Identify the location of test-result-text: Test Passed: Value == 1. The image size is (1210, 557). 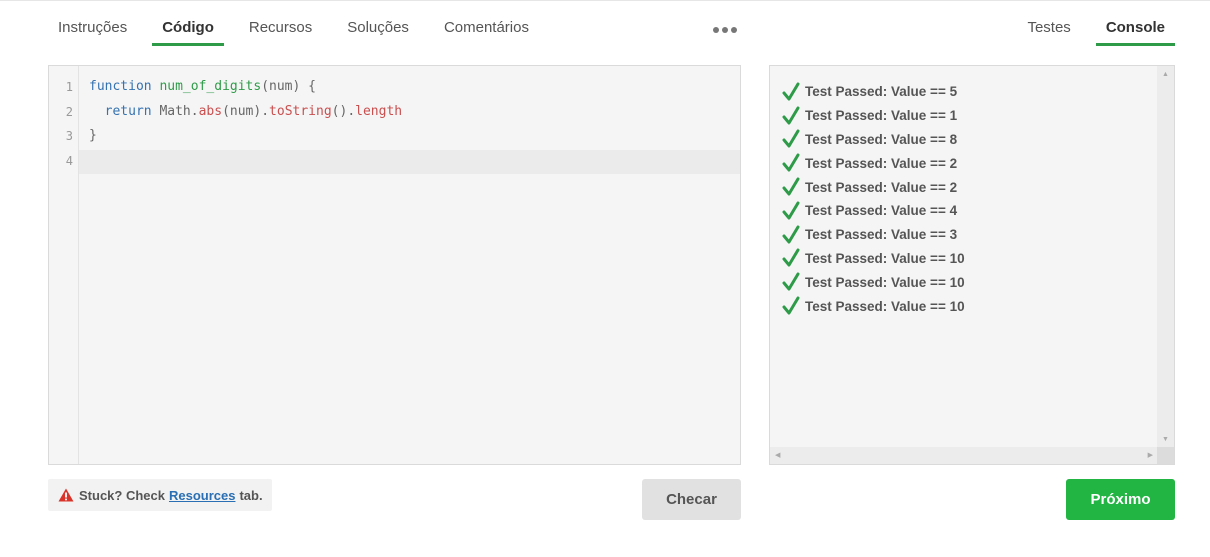
(881, 116).